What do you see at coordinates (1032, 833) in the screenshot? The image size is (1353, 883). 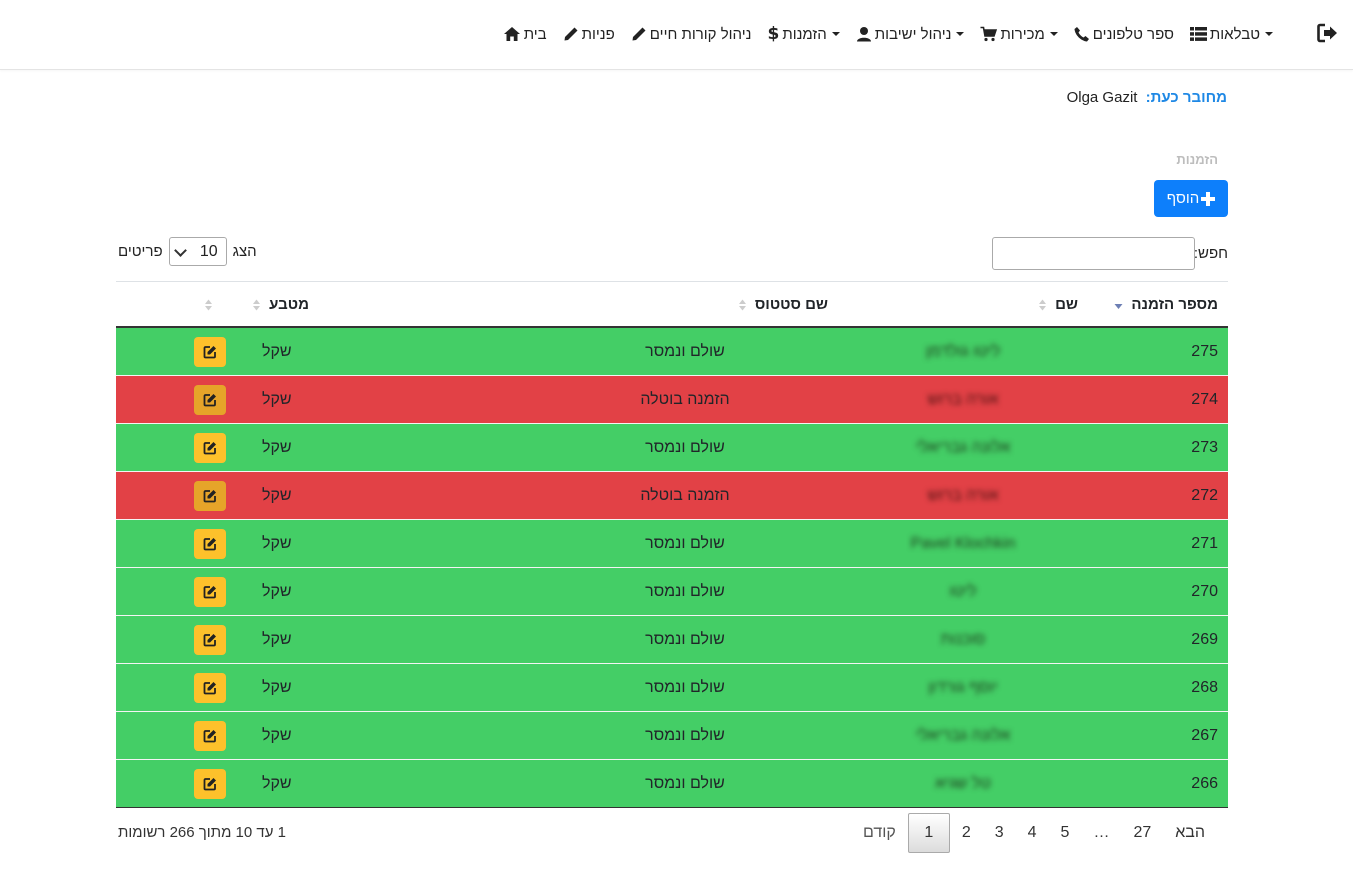 I see `pagination-page-4: 4` at bounding box center [1032, 833].